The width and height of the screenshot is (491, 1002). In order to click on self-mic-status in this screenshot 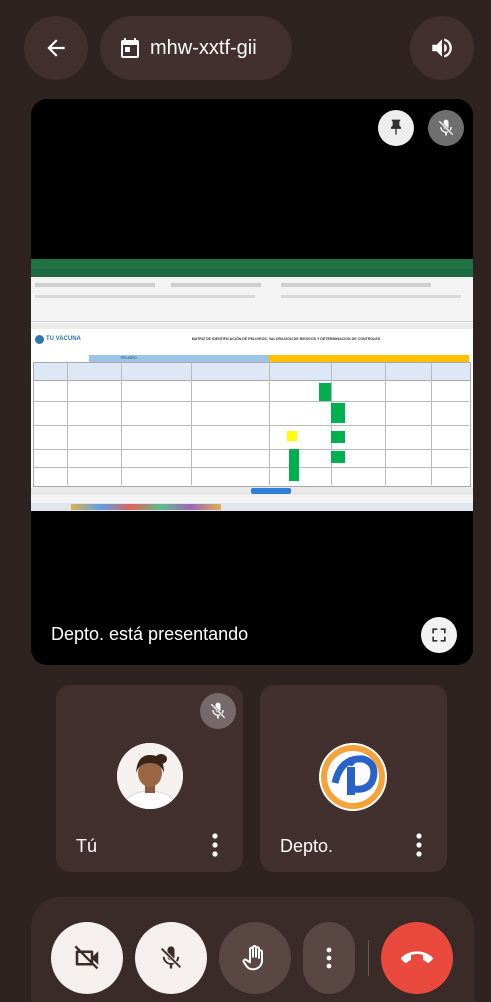, I will do `click(218, 711)`.